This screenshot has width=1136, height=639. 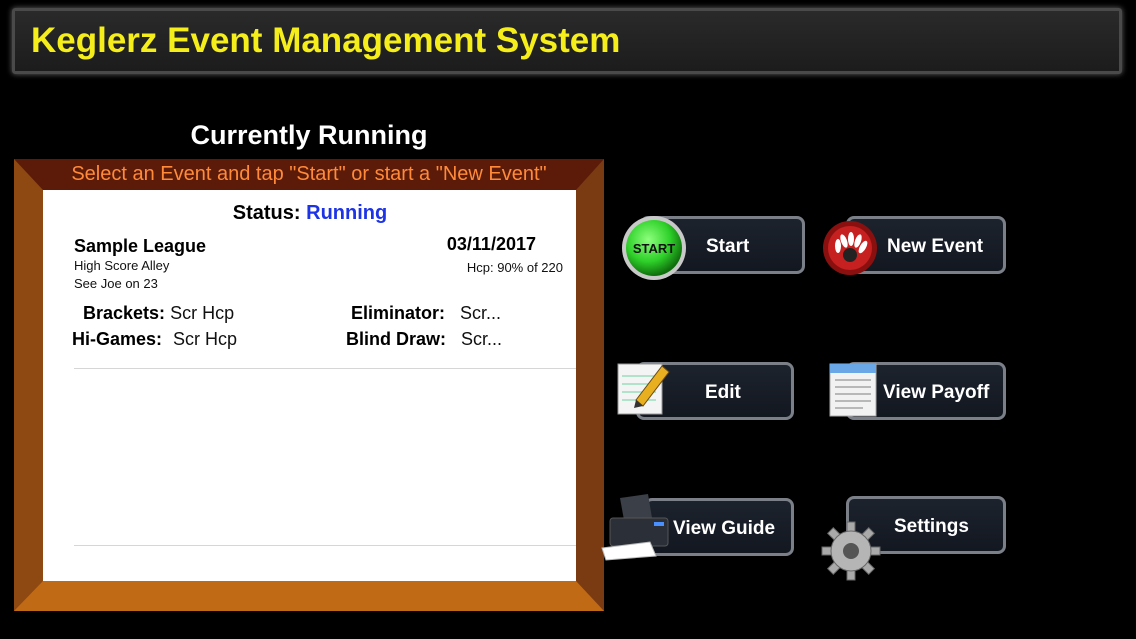 What do you see at coordinates (116, 283) in the screenshot?
I see `event-note: See Joe on 23` at bounding box center [116, 283].